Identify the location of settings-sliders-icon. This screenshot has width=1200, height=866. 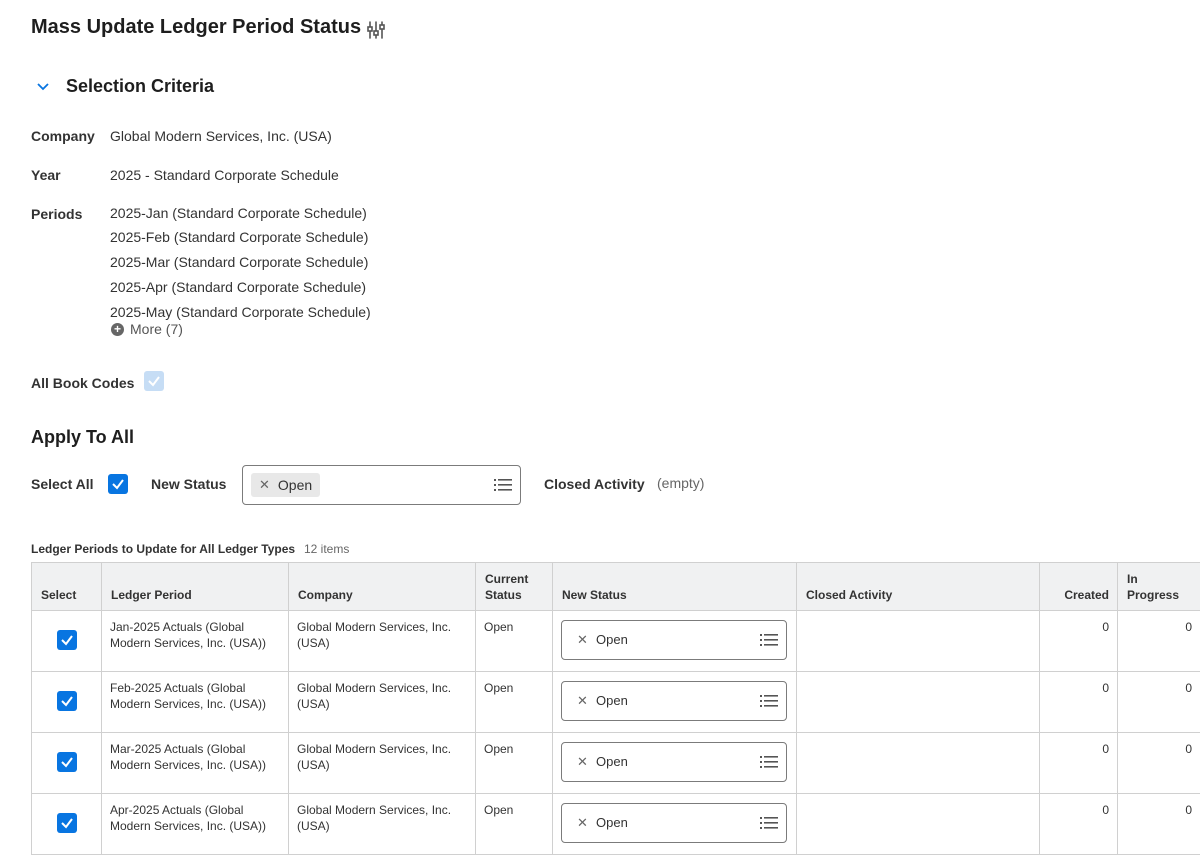
(376, 30).